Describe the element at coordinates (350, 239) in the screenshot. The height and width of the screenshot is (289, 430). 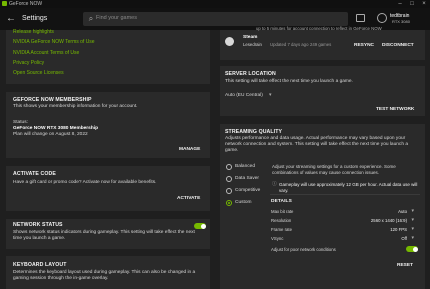
I see `detail-vsync: VSync Off ▾` at that location.